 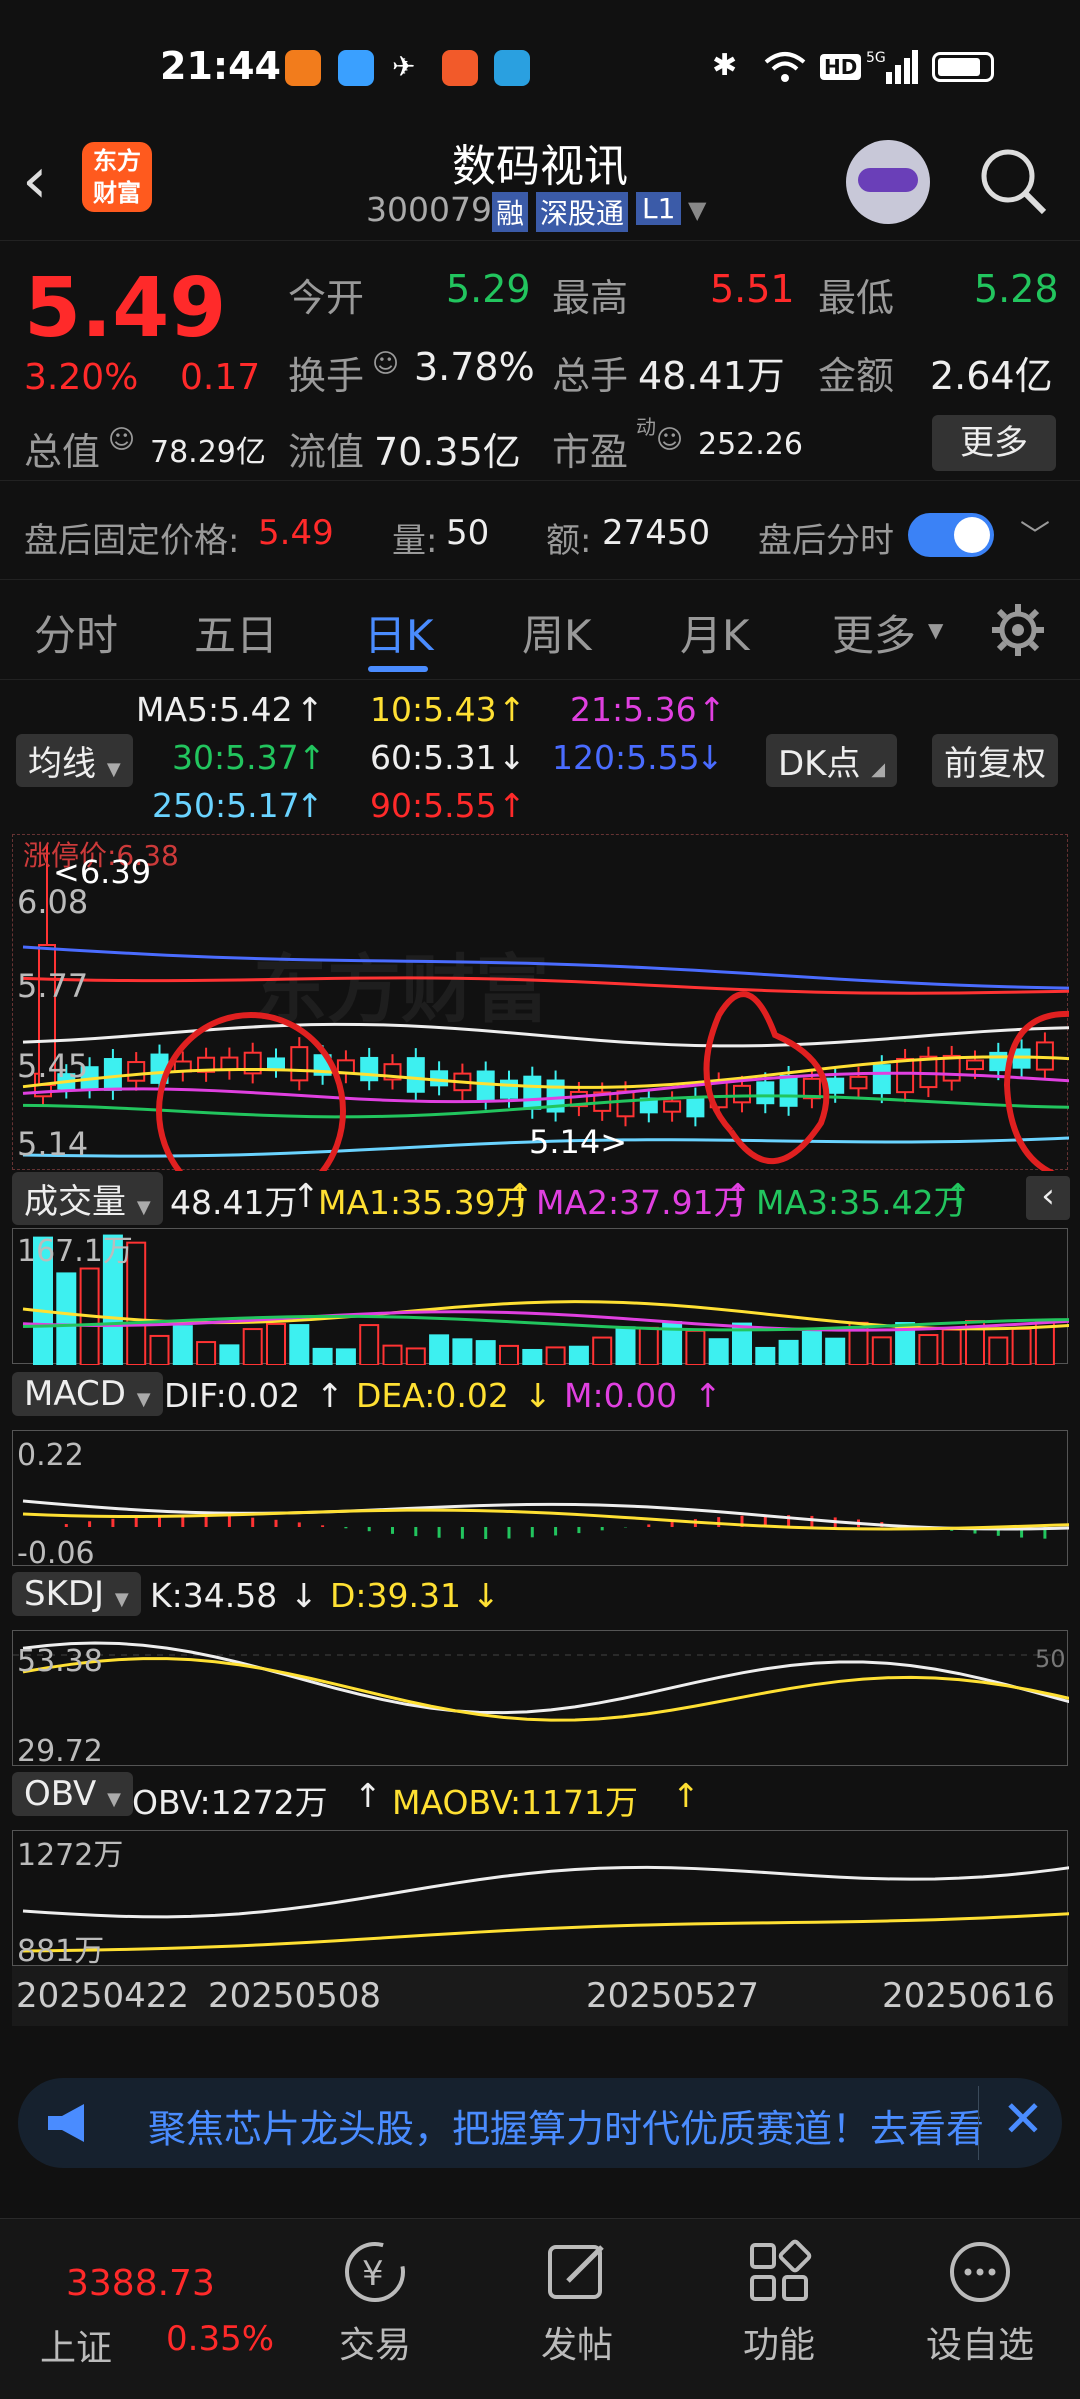 What do you see at coordinates (540, 1296) in the screenshot?
I see `volume-chart: 167.1万` at bounding box center [540, 1296].